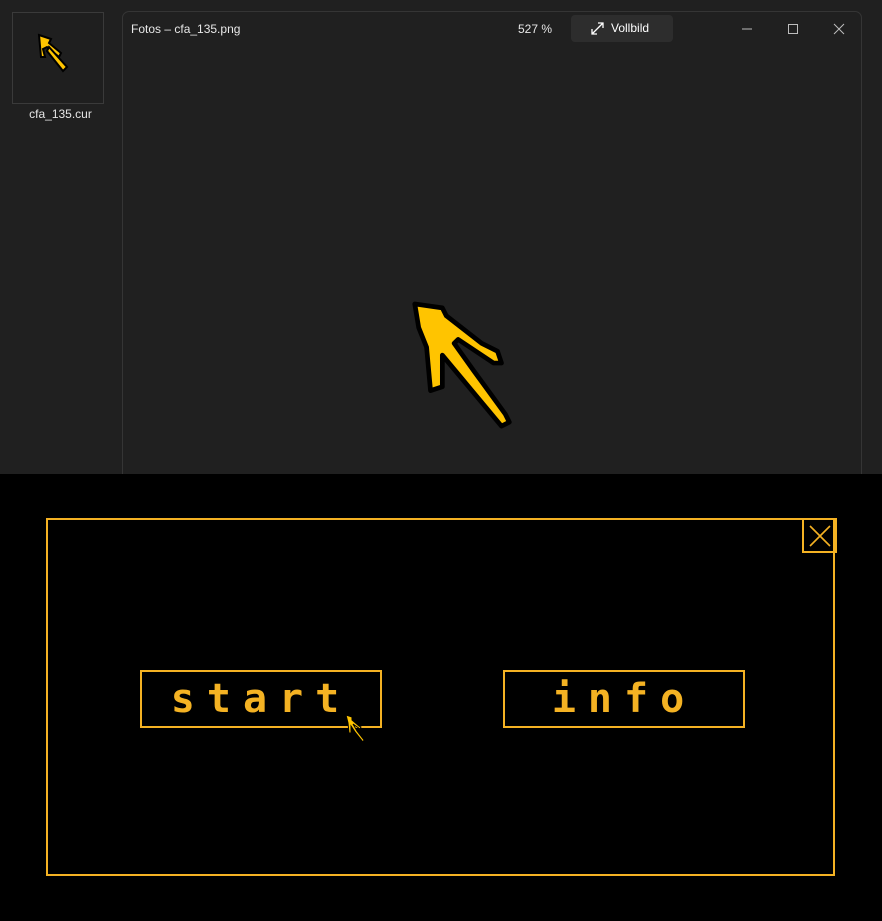  I want to click on mouse-cursor-icon, so click(355, 728).